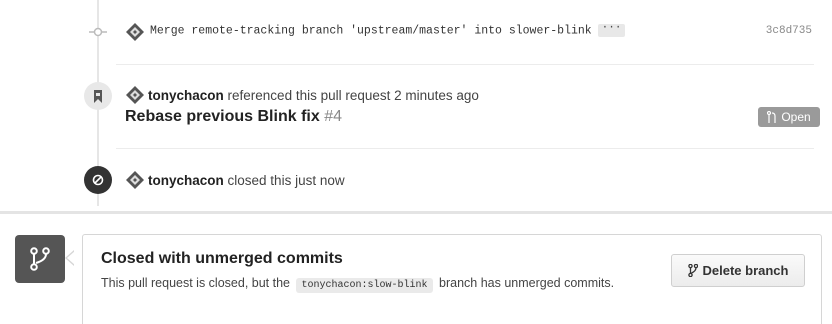 This screenshot has width=832, height=324. I want to click on status-badge: Open, so click(789, 117).